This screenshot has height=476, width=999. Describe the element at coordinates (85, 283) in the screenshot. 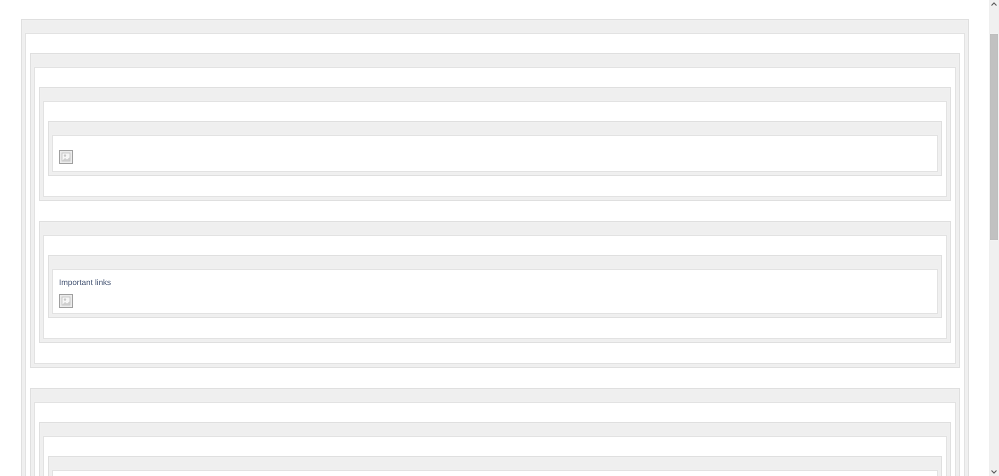

I see `section-label: Important links` at that location.